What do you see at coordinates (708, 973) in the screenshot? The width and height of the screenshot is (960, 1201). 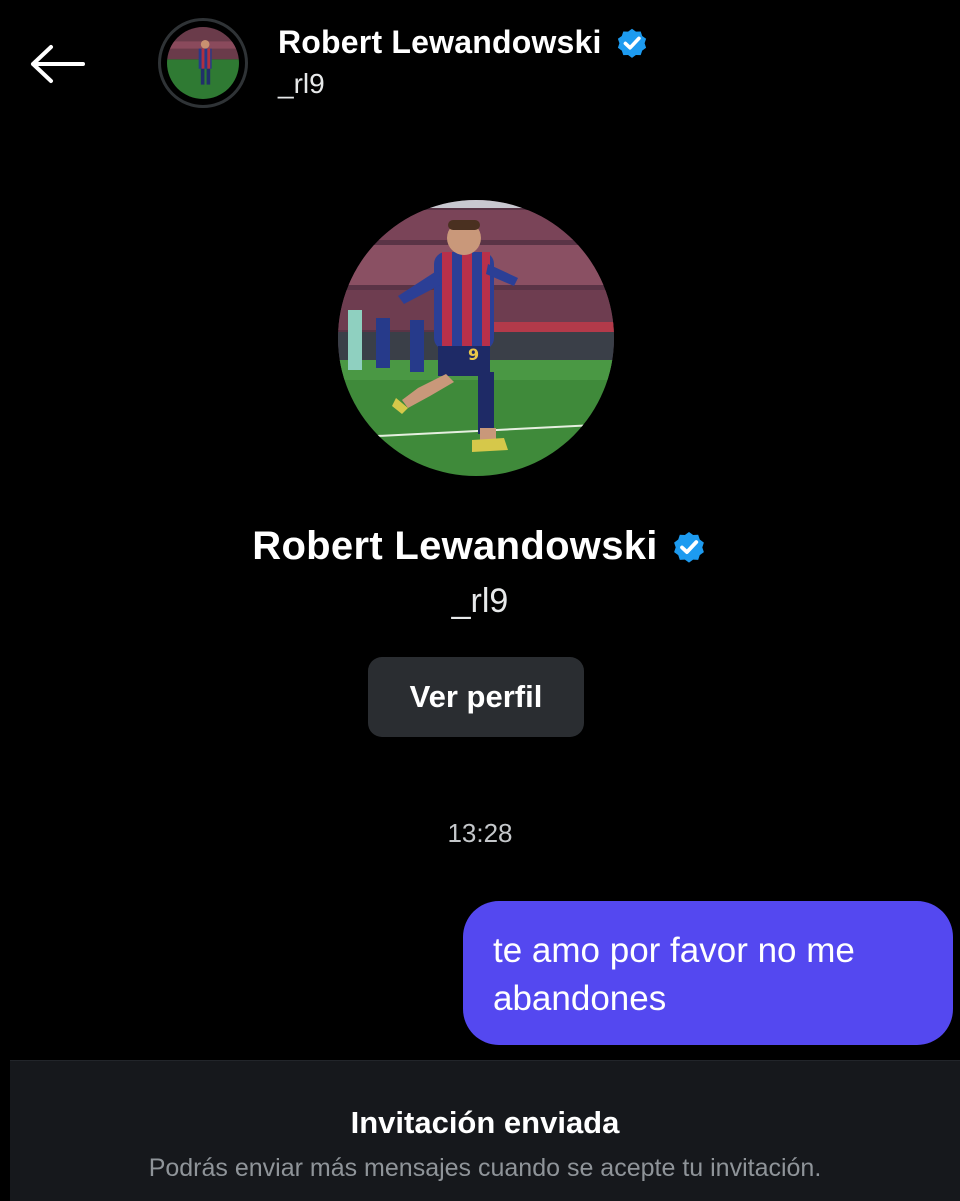 I see `sent-message-bubble: te amo por favor no me abandones` at bounding box center [708, 973].